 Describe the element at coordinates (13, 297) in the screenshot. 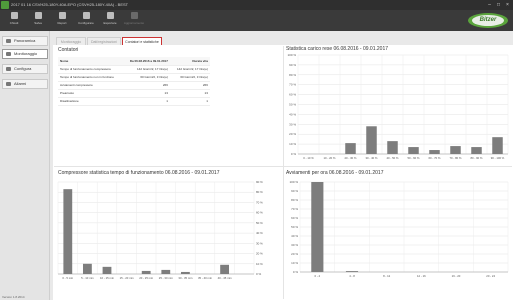

I see `version-label: Version 1.8.2014` at that location.